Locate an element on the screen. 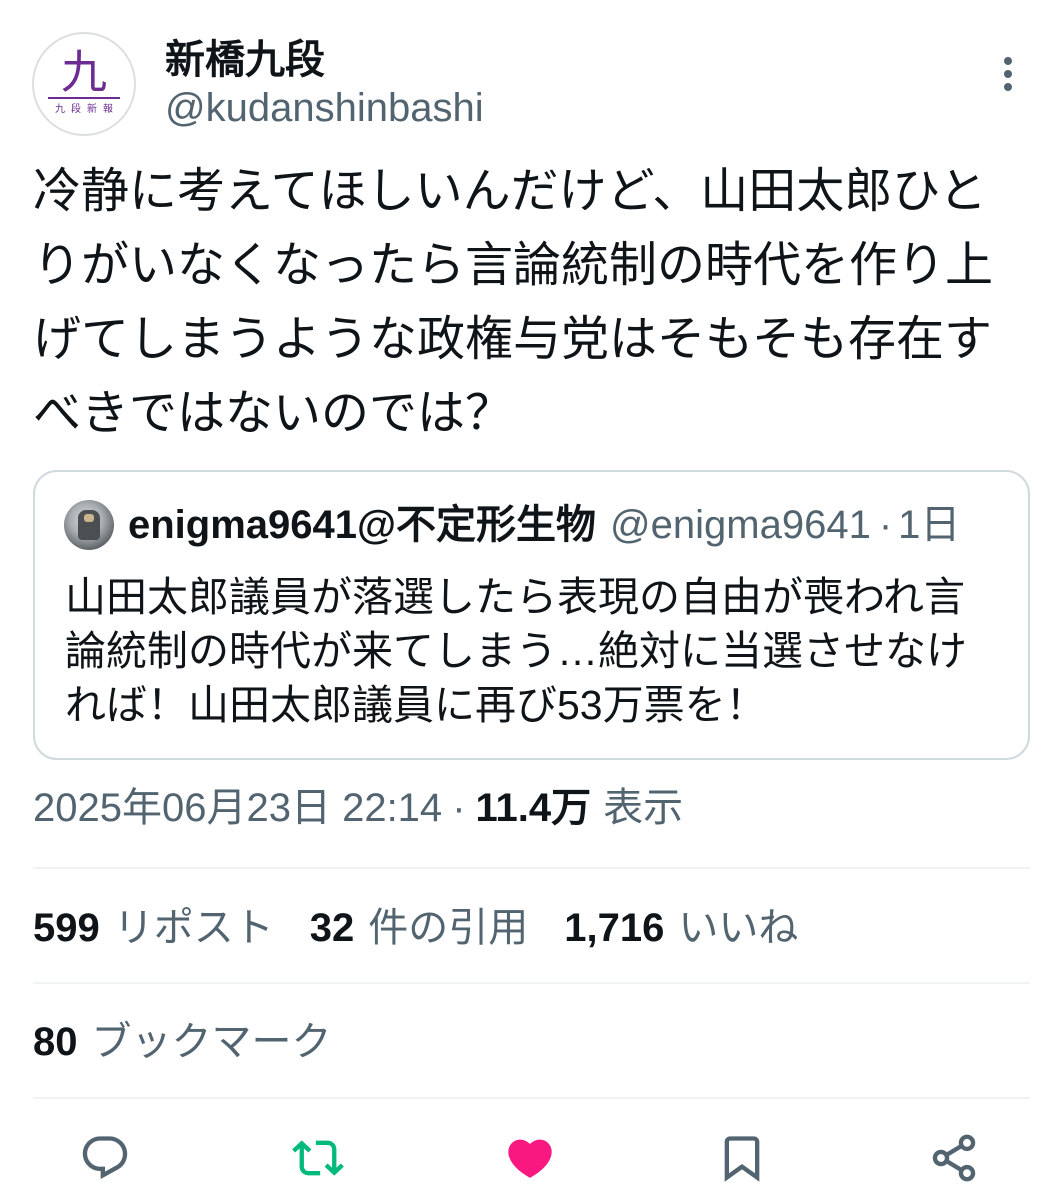  quoted-author-avatar is located at coordinates (89, 525).